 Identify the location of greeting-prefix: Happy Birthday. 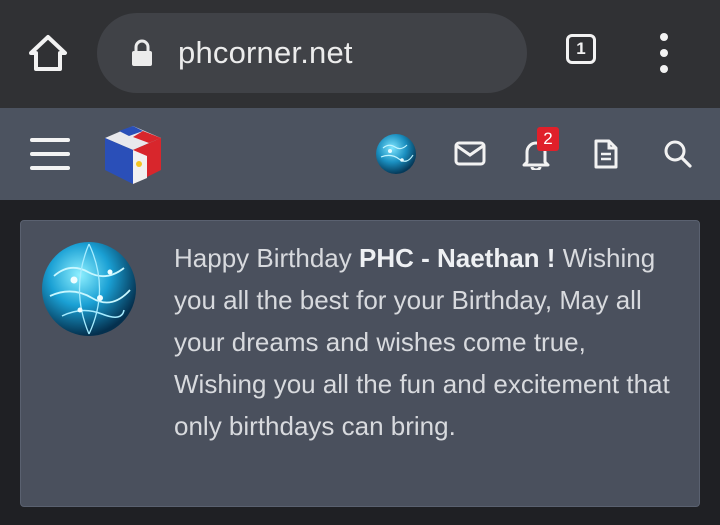
(266, 258).